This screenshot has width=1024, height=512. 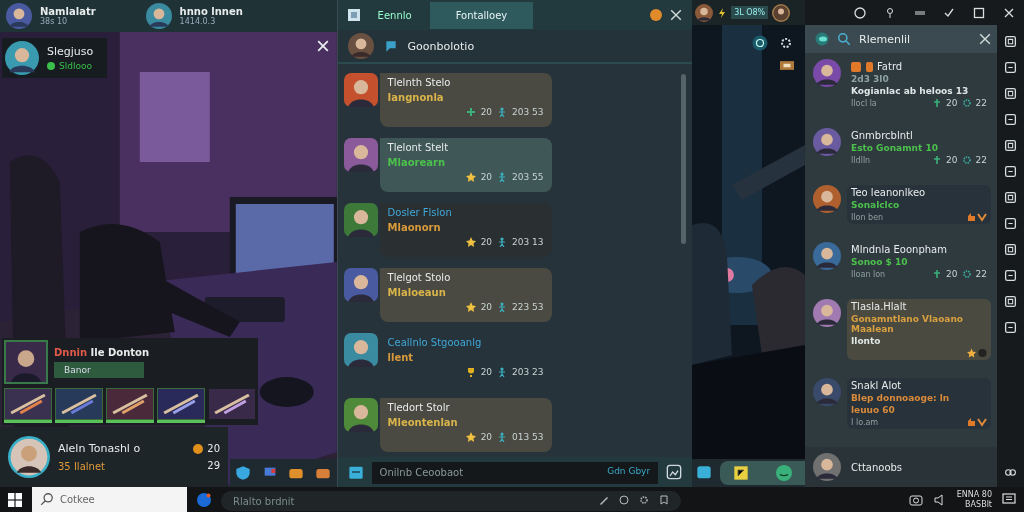 I want to click on channel-name: Goonbolotio, so click(x=441, y=46).